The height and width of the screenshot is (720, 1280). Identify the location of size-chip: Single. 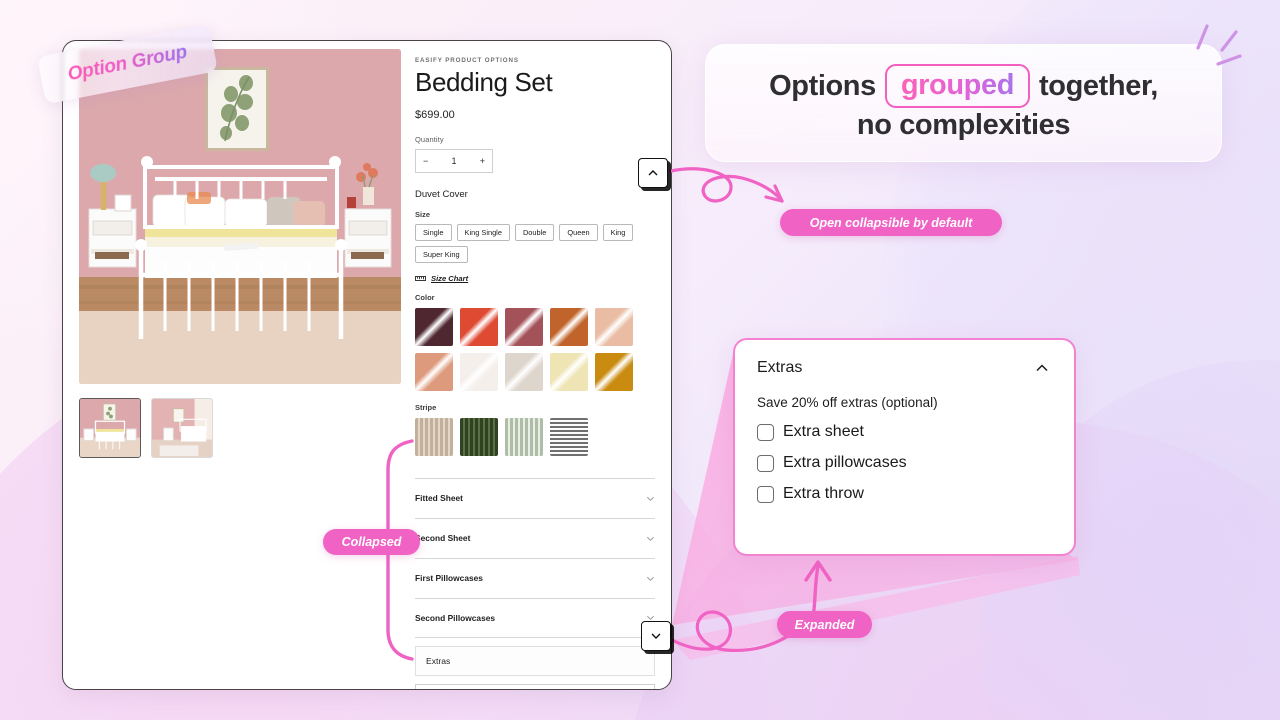
(433, 232).